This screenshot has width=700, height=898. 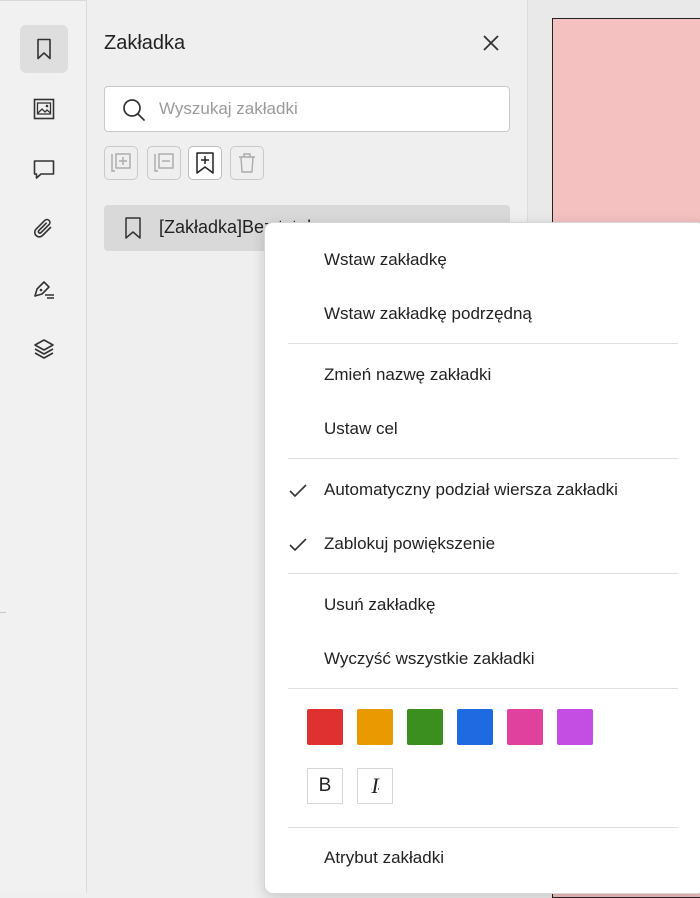 I want to click on menu-auto-wrap: Automatyczny podział wiersza zakładki, so click(x=482, y=491).